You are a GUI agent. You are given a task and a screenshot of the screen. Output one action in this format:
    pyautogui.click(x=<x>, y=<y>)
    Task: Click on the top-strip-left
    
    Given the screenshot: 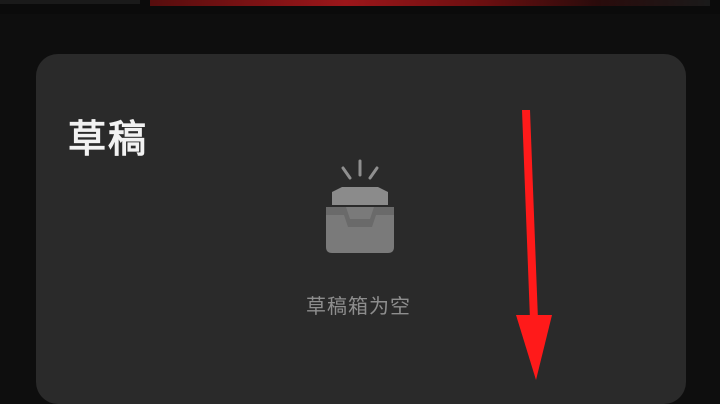 What is the action you would take?
    pyautogui.click(x=70, y=2)
    